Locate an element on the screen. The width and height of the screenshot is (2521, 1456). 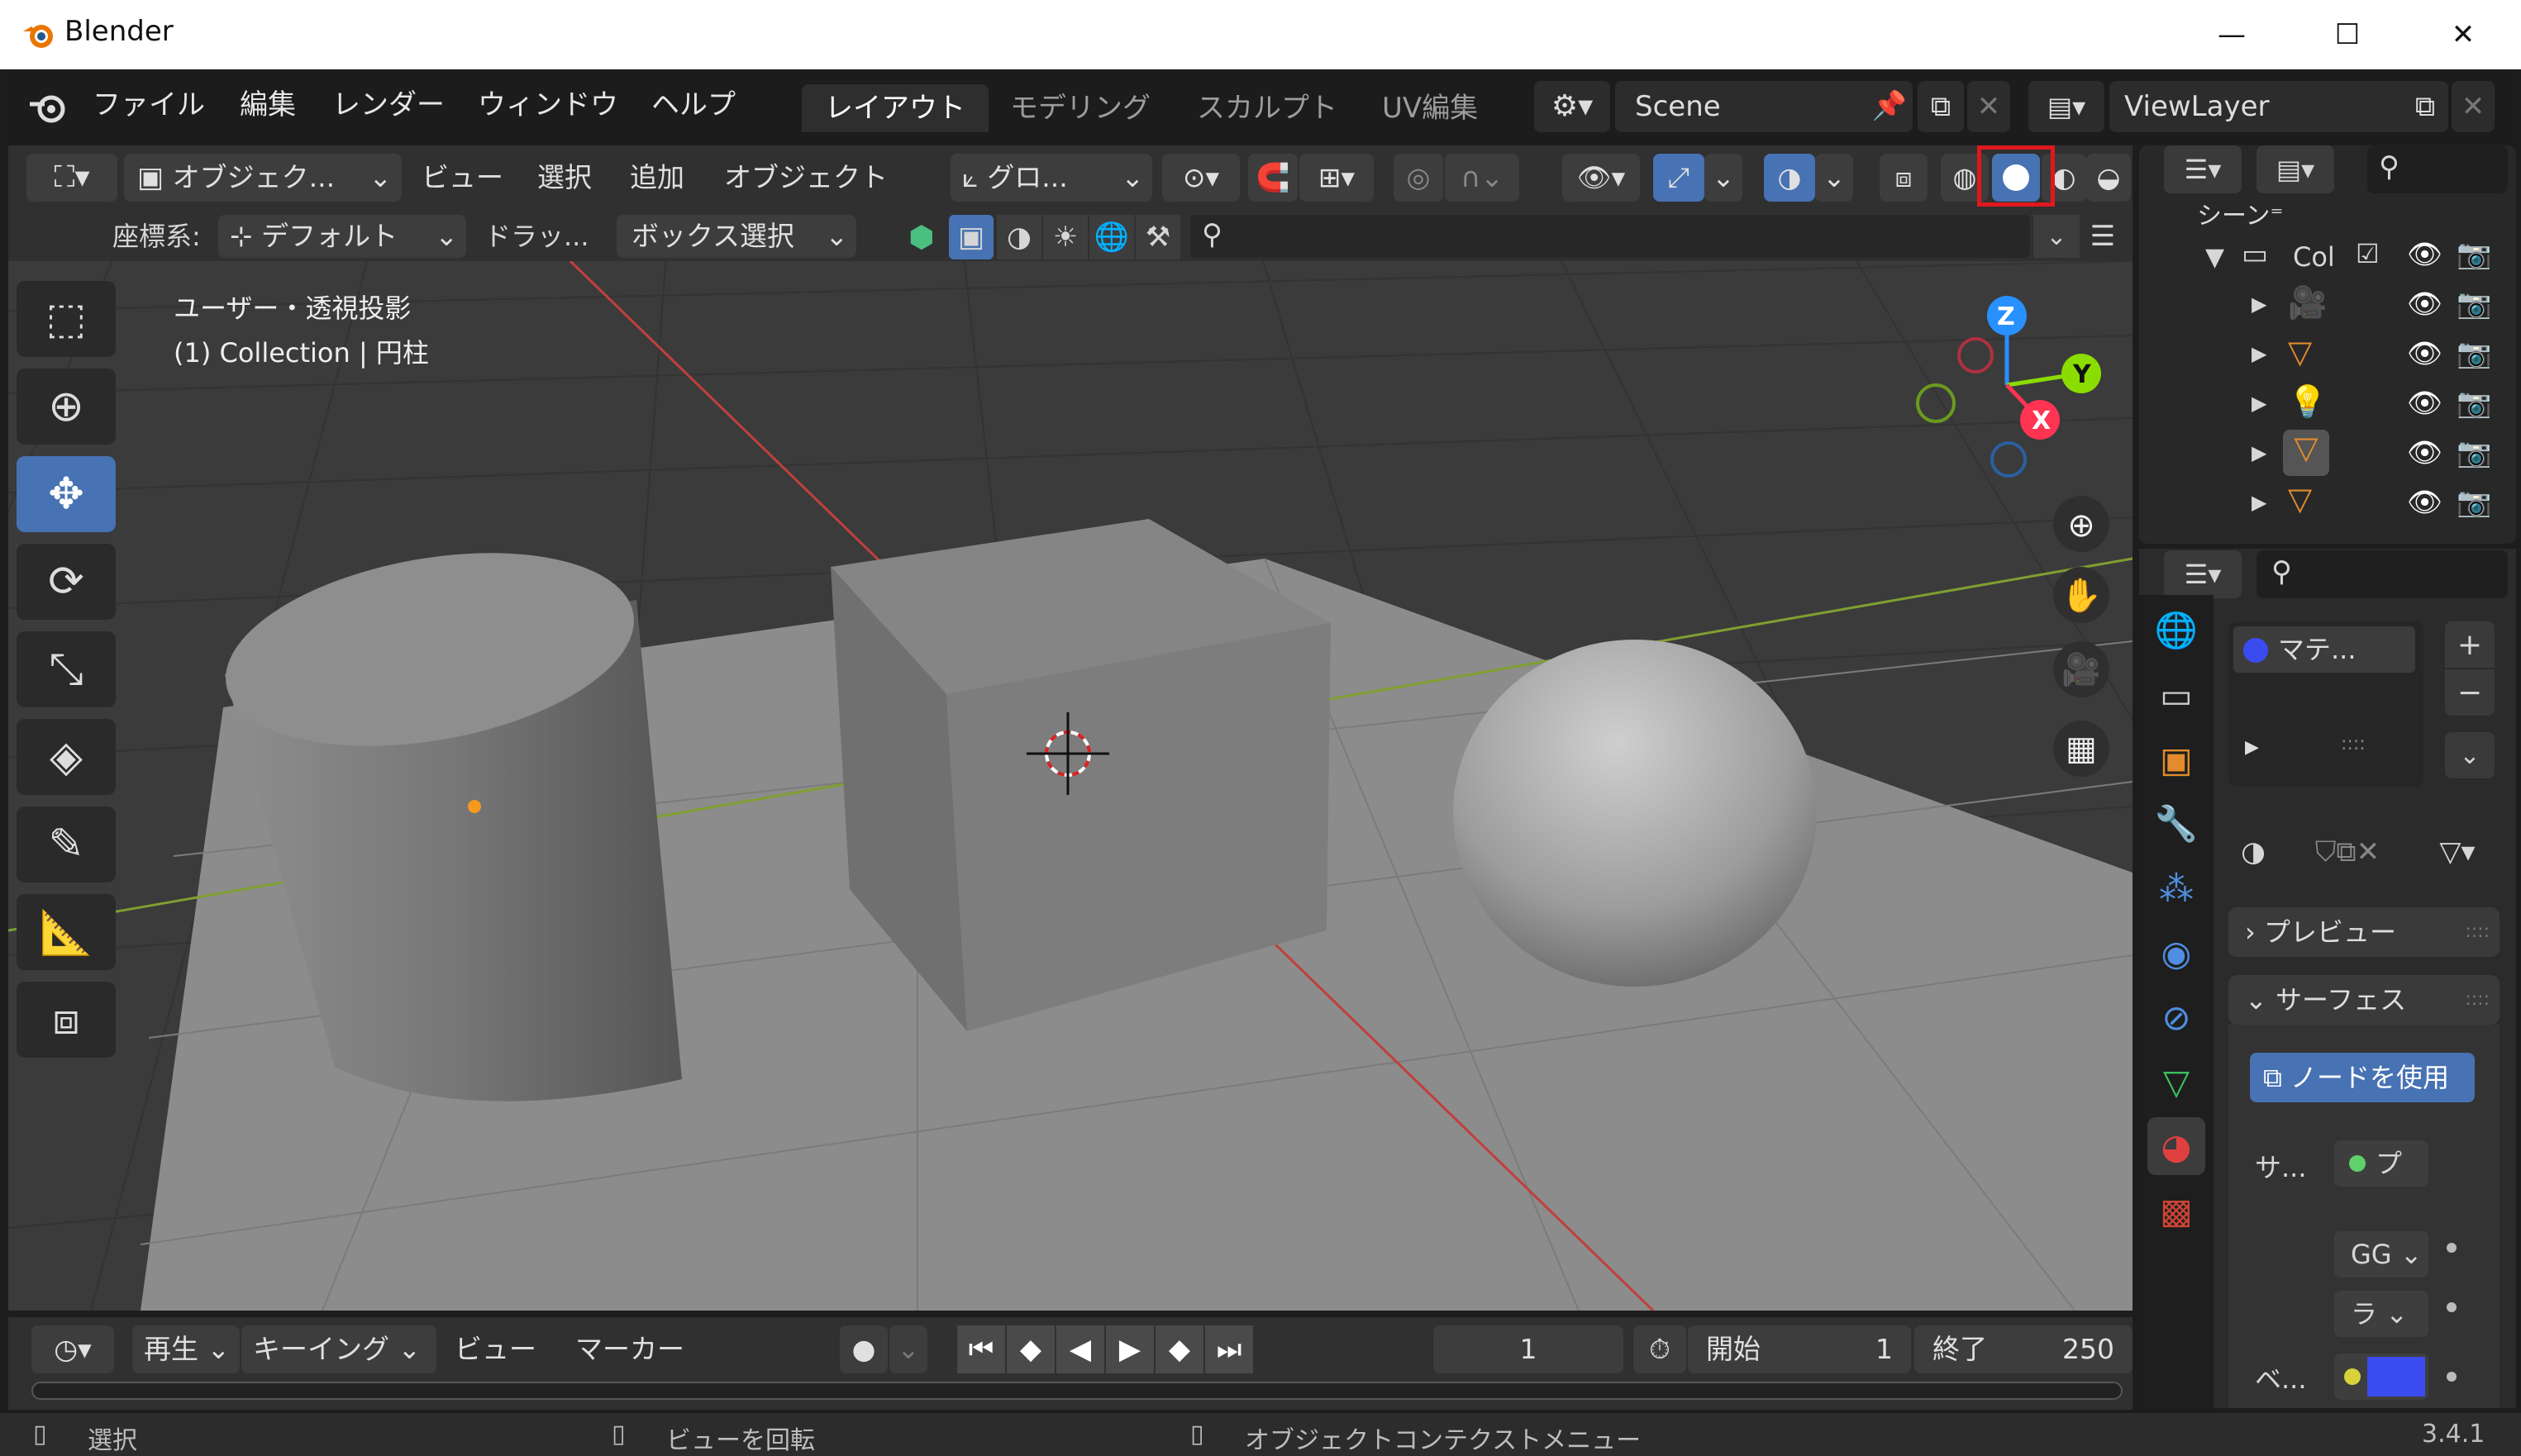
move-tool-icon: ✥ is located at coordinates (66, 494).